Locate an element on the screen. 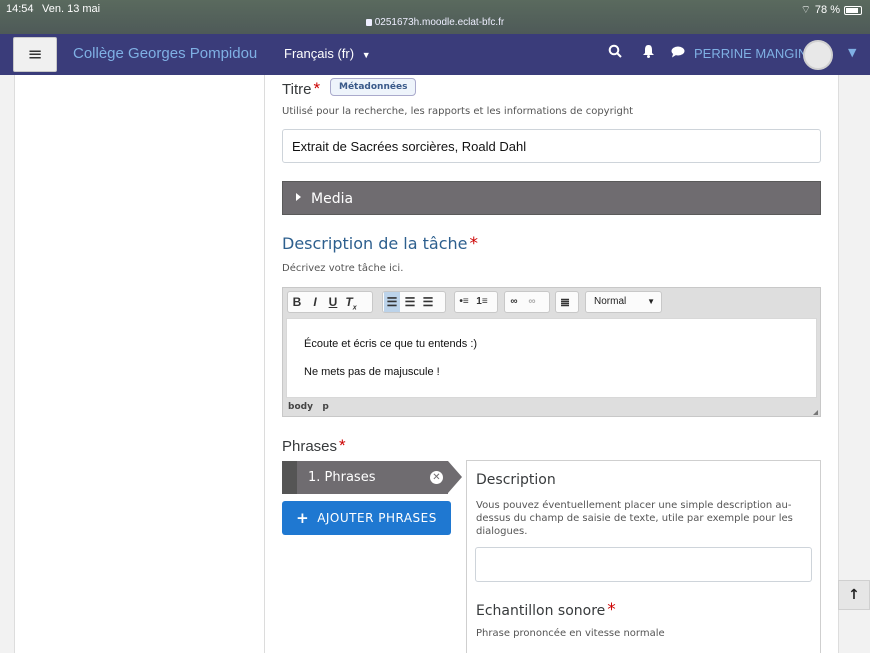 The image size is (870, 653). phrase-tab-1: 1. Phrases ✕ is located at coordinates (372, 477).